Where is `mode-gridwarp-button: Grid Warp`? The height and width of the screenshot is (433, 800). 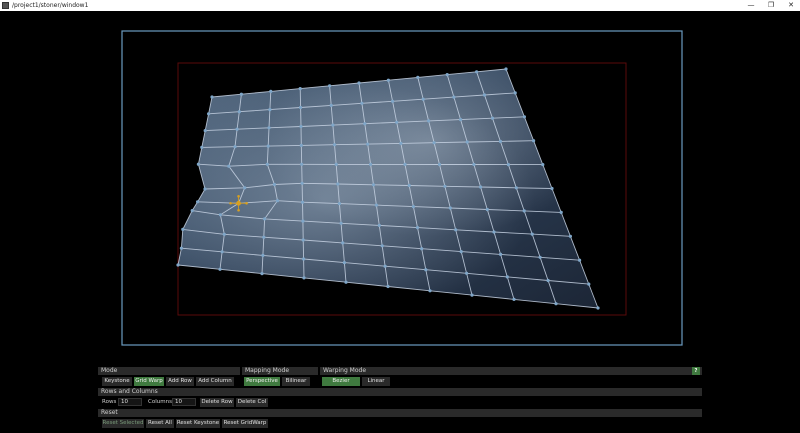 mode-gridwarp-button: Grid Warp is located at coordinates (149, 381).